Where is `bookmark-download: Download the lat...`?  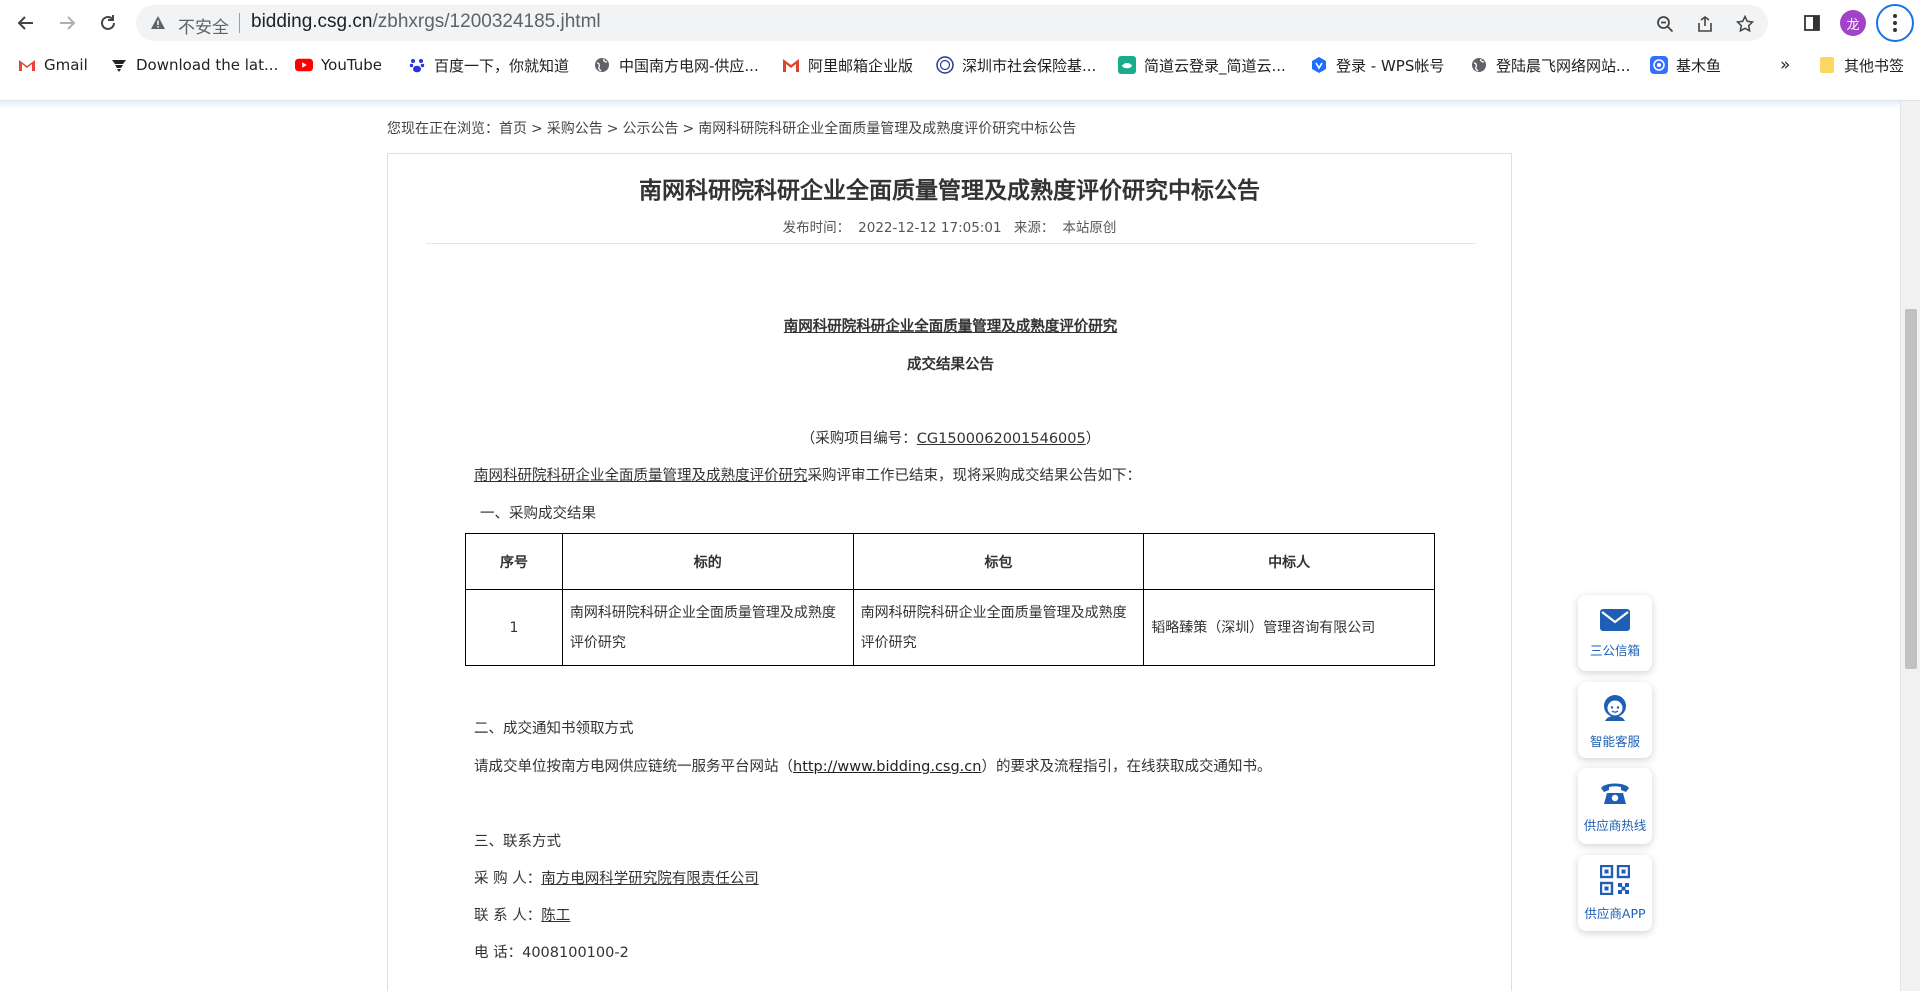 bookmark-download: Download the lat... is located at coordinates (194, 65).